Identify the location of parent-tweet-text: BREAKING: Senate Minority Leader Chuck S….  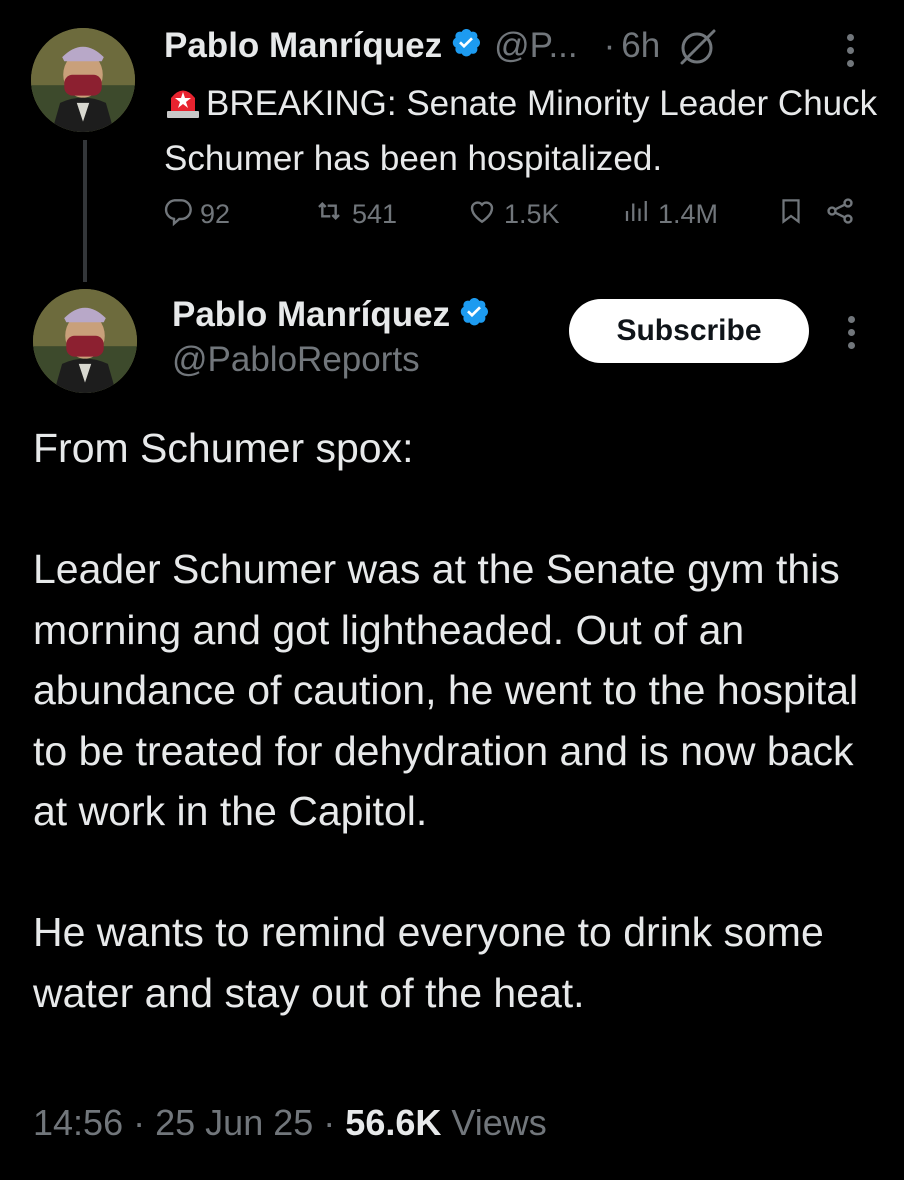
(524, 131).